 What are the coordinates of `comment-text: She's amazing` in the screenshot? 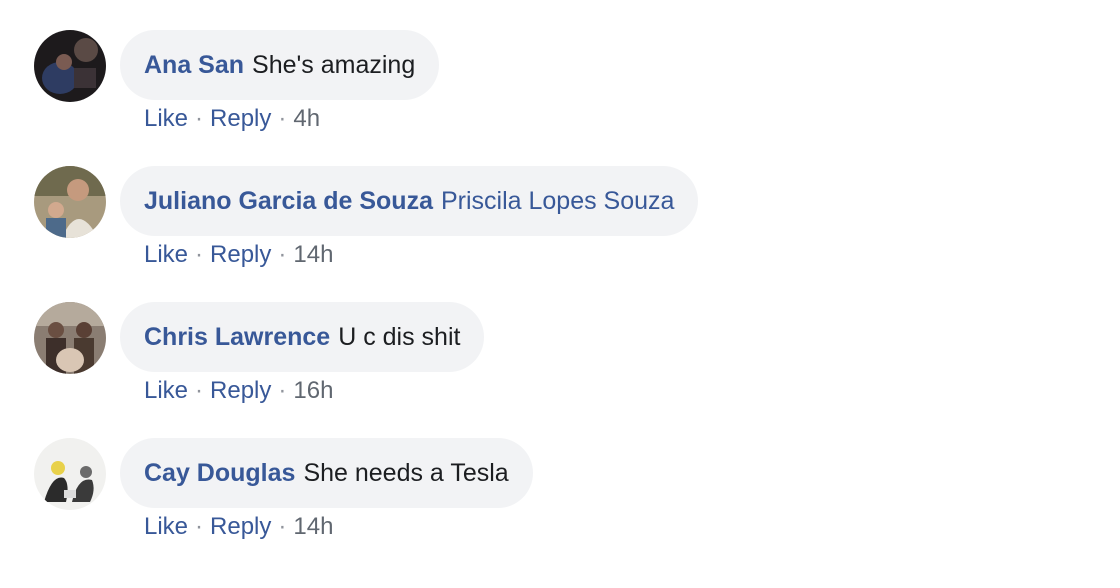 It's located at (334, 65).